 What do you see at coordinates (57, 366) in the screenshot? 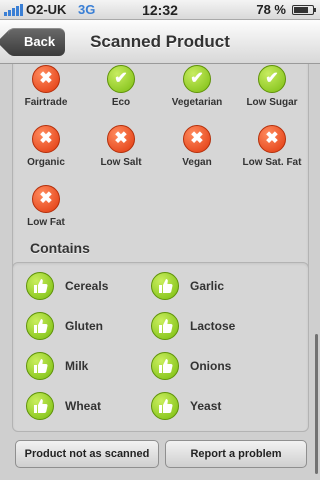
I see `ingredient-item: Milk` at bounding box center [57, 366].